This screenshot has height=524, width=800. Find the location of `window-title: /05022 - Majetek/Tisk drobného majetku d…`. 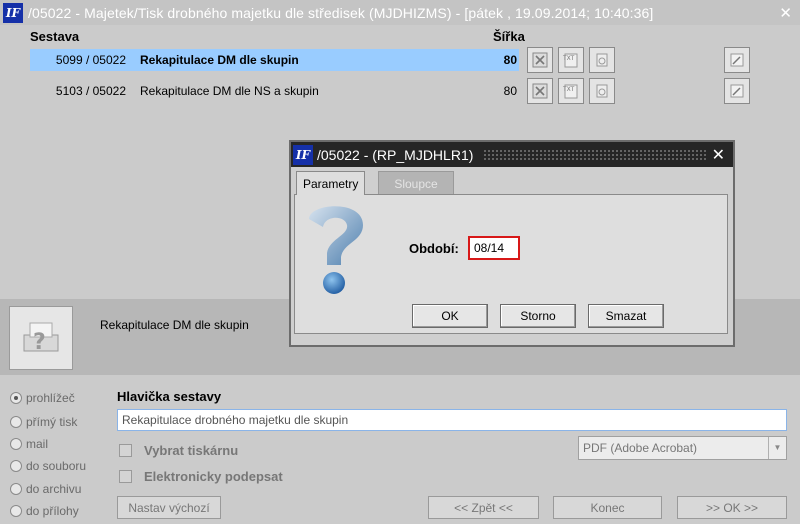

window-title: /05022 - Majetek/Tisk drobného majetku d… is located at coordinates (341, 12).